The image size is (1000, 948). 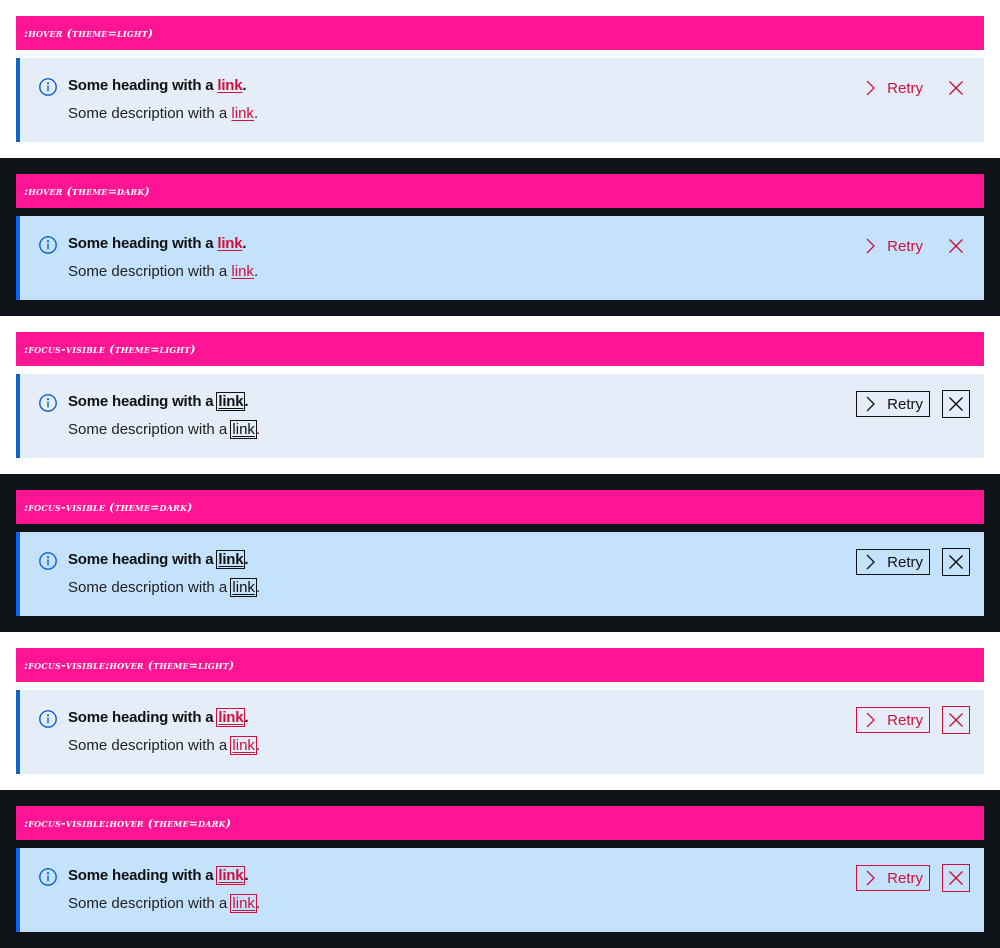 I want to click on state-label: :focus-visible (theme=light), so click(x=500, y=349).